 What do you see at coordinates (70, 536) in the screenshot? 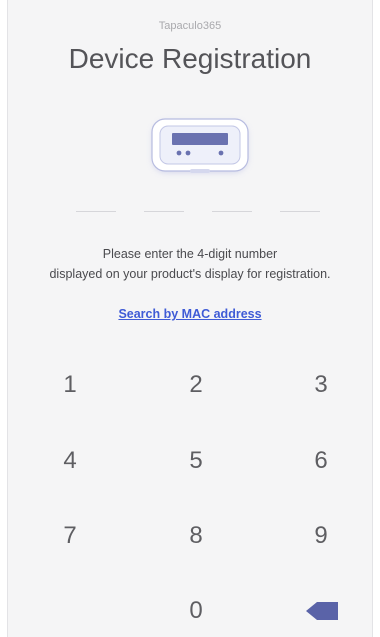
I see `keypad-key-7: 7` at bounding box center [70, 536].